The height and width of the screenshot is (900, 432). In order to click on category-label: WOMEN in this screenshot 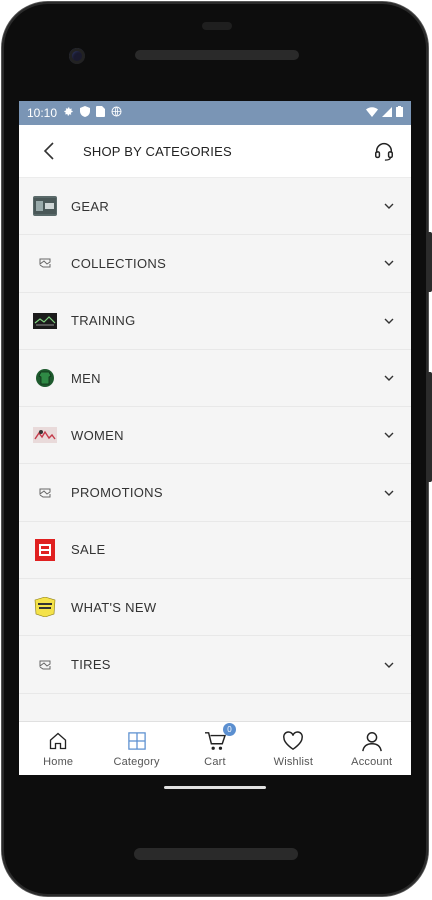, I will do `click(97, 435)`.